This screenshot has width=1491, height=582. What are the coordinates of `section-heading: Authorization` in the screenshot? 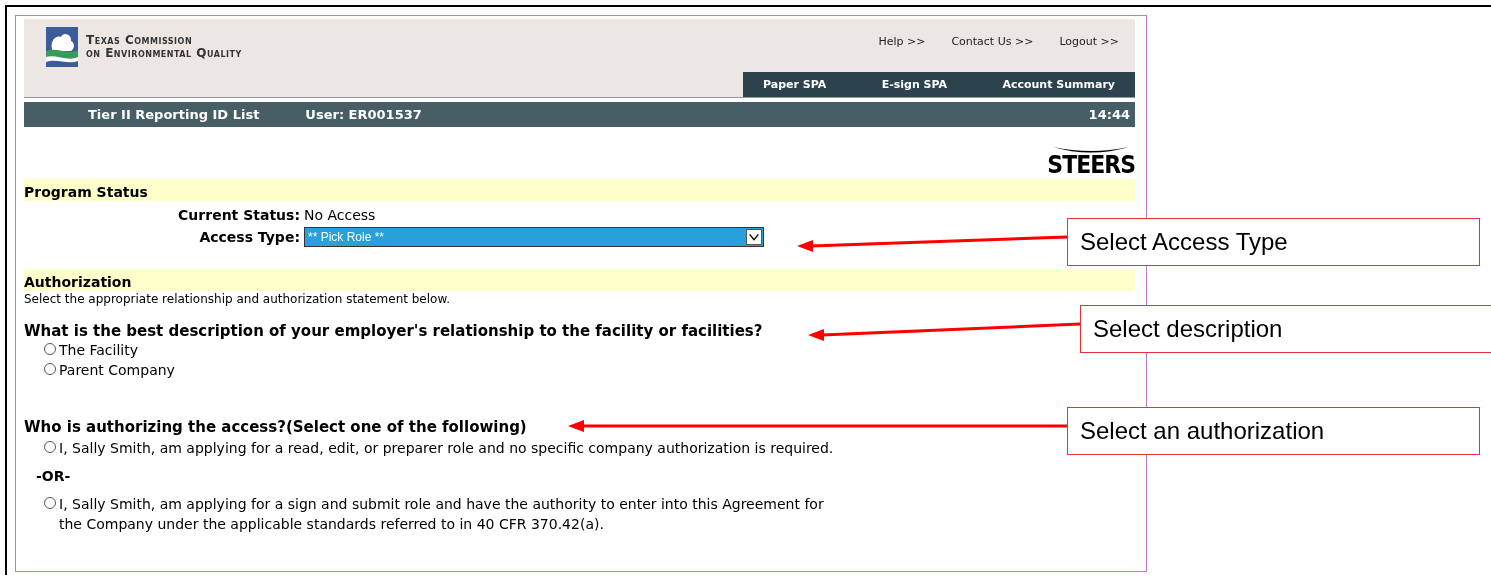 It's located at (579, 280).